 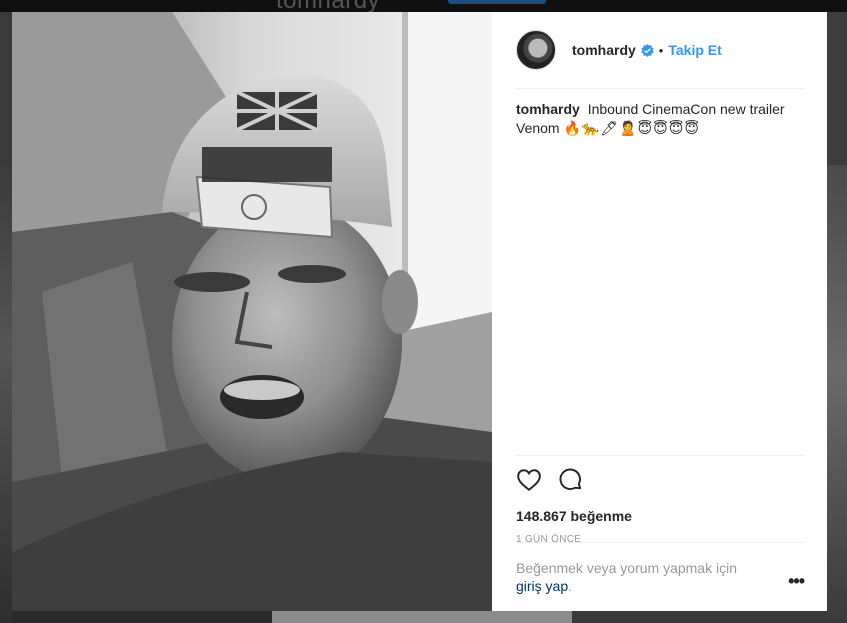 I want to click on action-bar, so click(x=660, y=479).